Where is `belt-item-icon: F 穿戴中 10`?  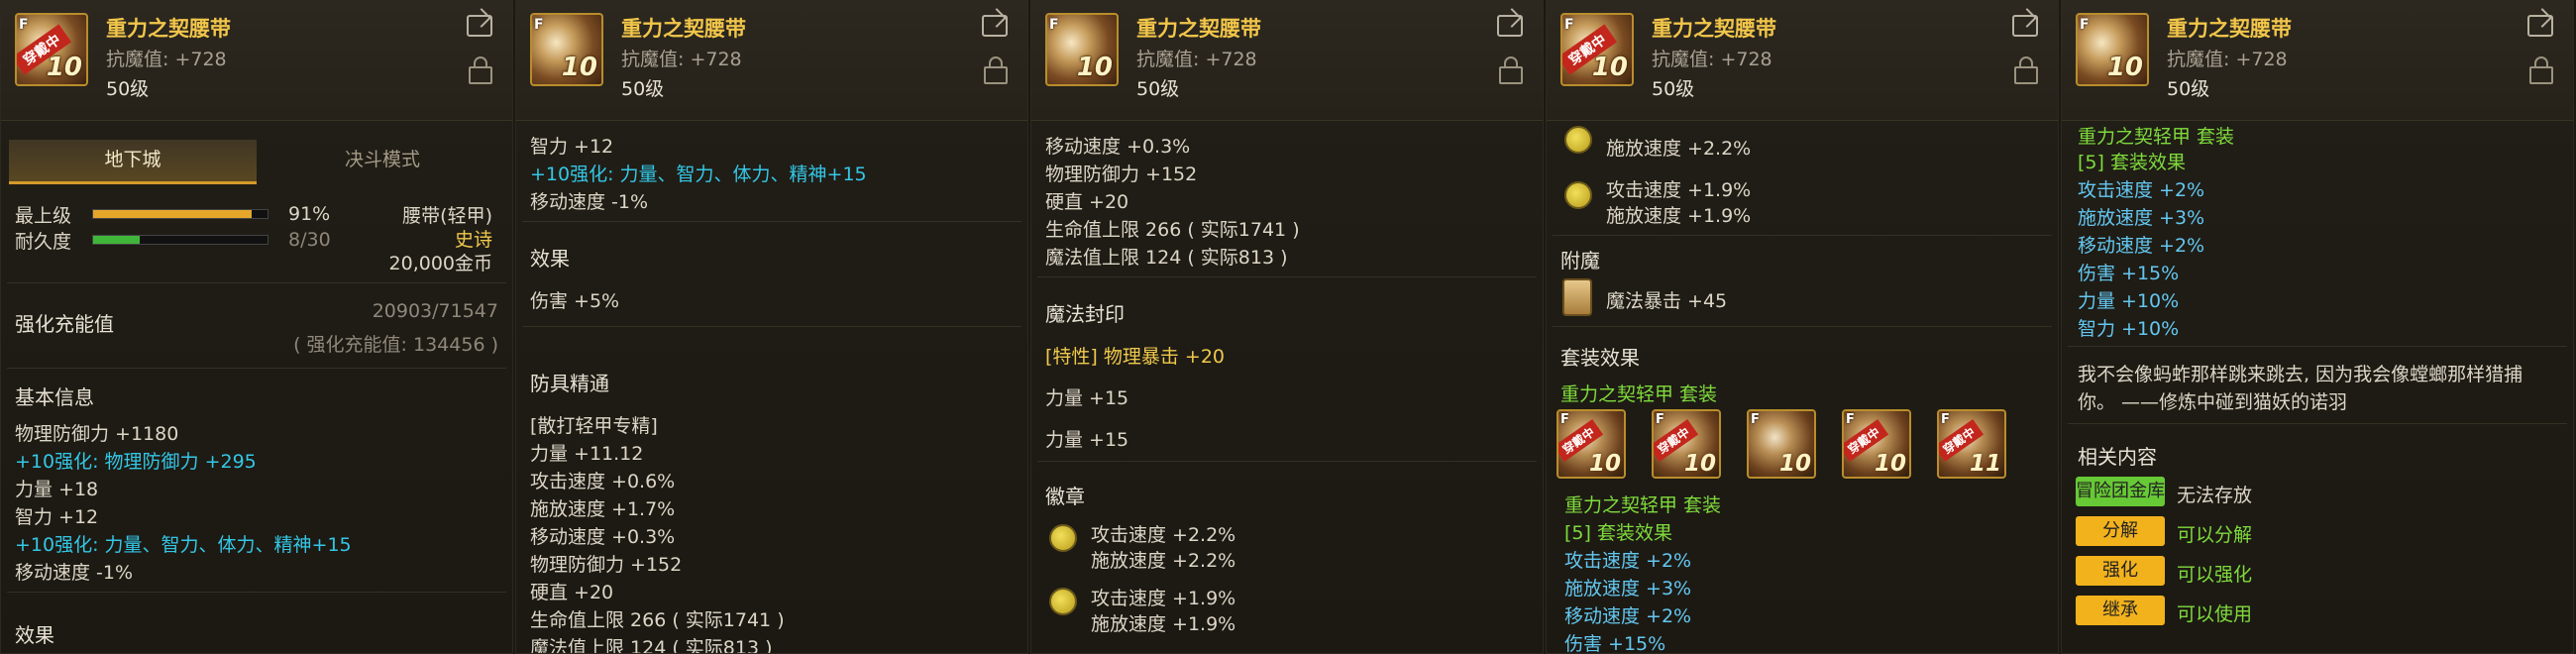
belt-item-icon: F 穿戴中 10 is located at coordinates (1597, 49).